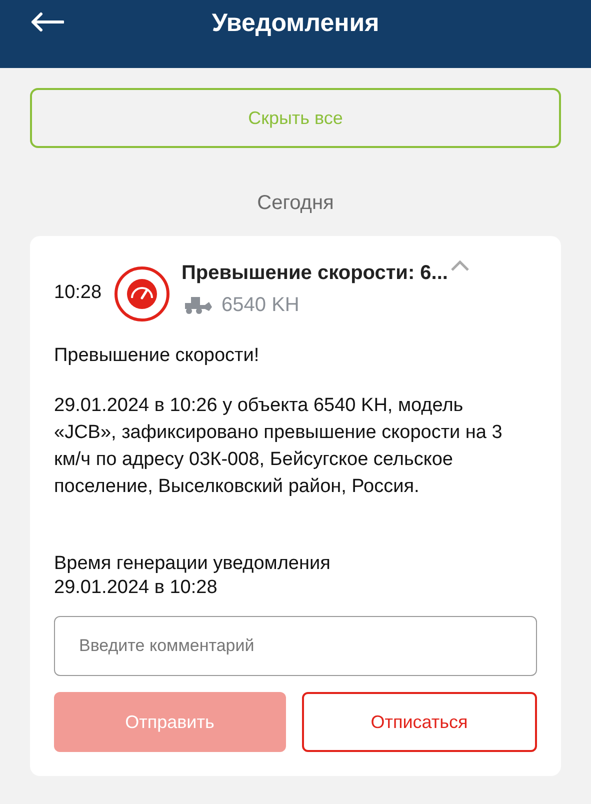  What do you see at coordinates (460, 266) in the screenshot?
I see `chevron-up-icon` at bounding box center [460, 266].